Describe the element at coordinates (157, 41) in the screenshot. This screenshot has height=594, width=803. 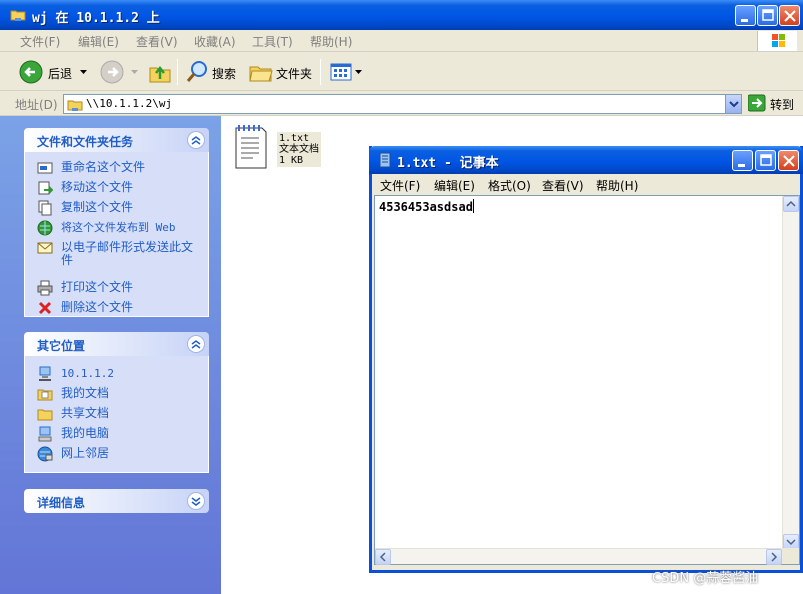
I see `menu-view: 查看(V)` at that location.